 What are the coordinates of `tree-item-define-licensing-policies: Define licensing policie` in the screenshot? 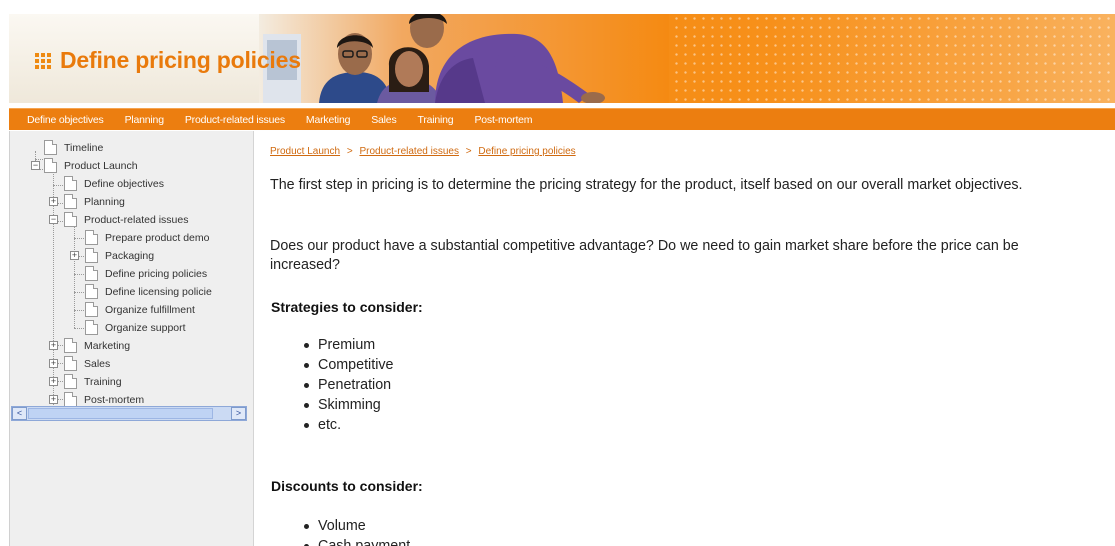 It's located at (148, 291).